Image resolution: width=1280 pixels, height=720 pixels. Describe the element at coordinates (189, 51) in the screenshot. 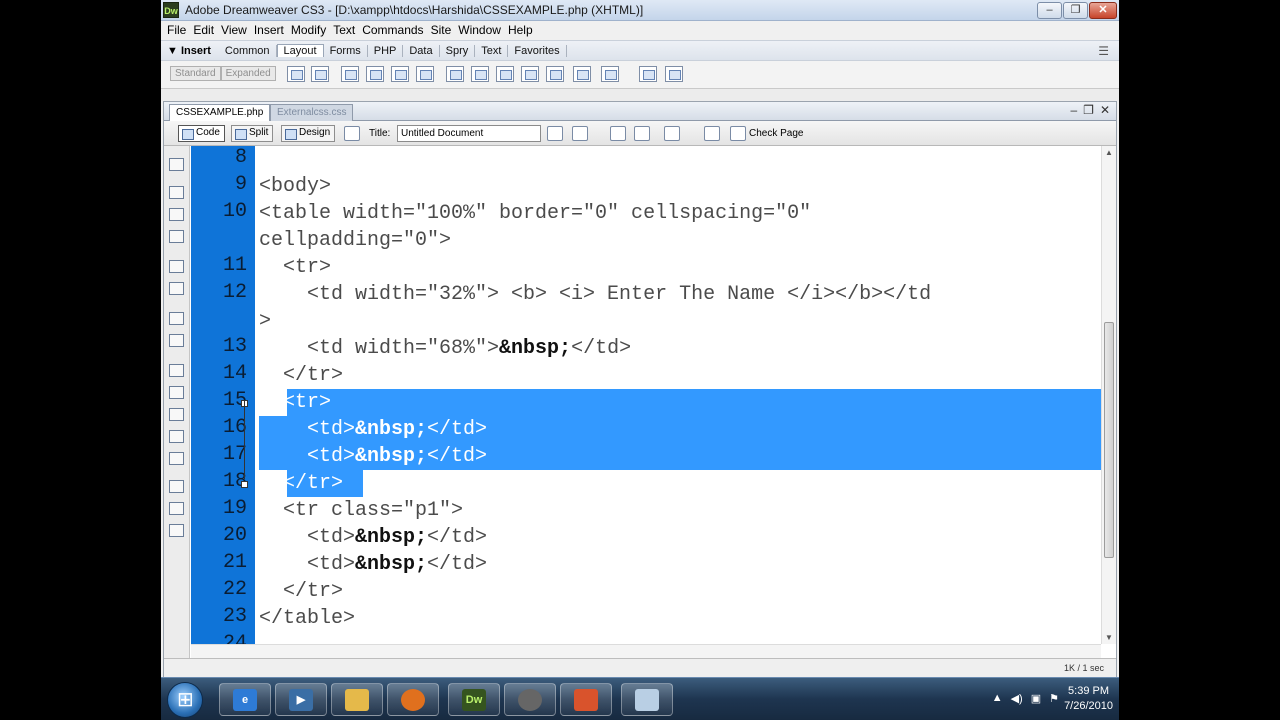

I see `insert-bar-label: ▼ Insert` at that location.